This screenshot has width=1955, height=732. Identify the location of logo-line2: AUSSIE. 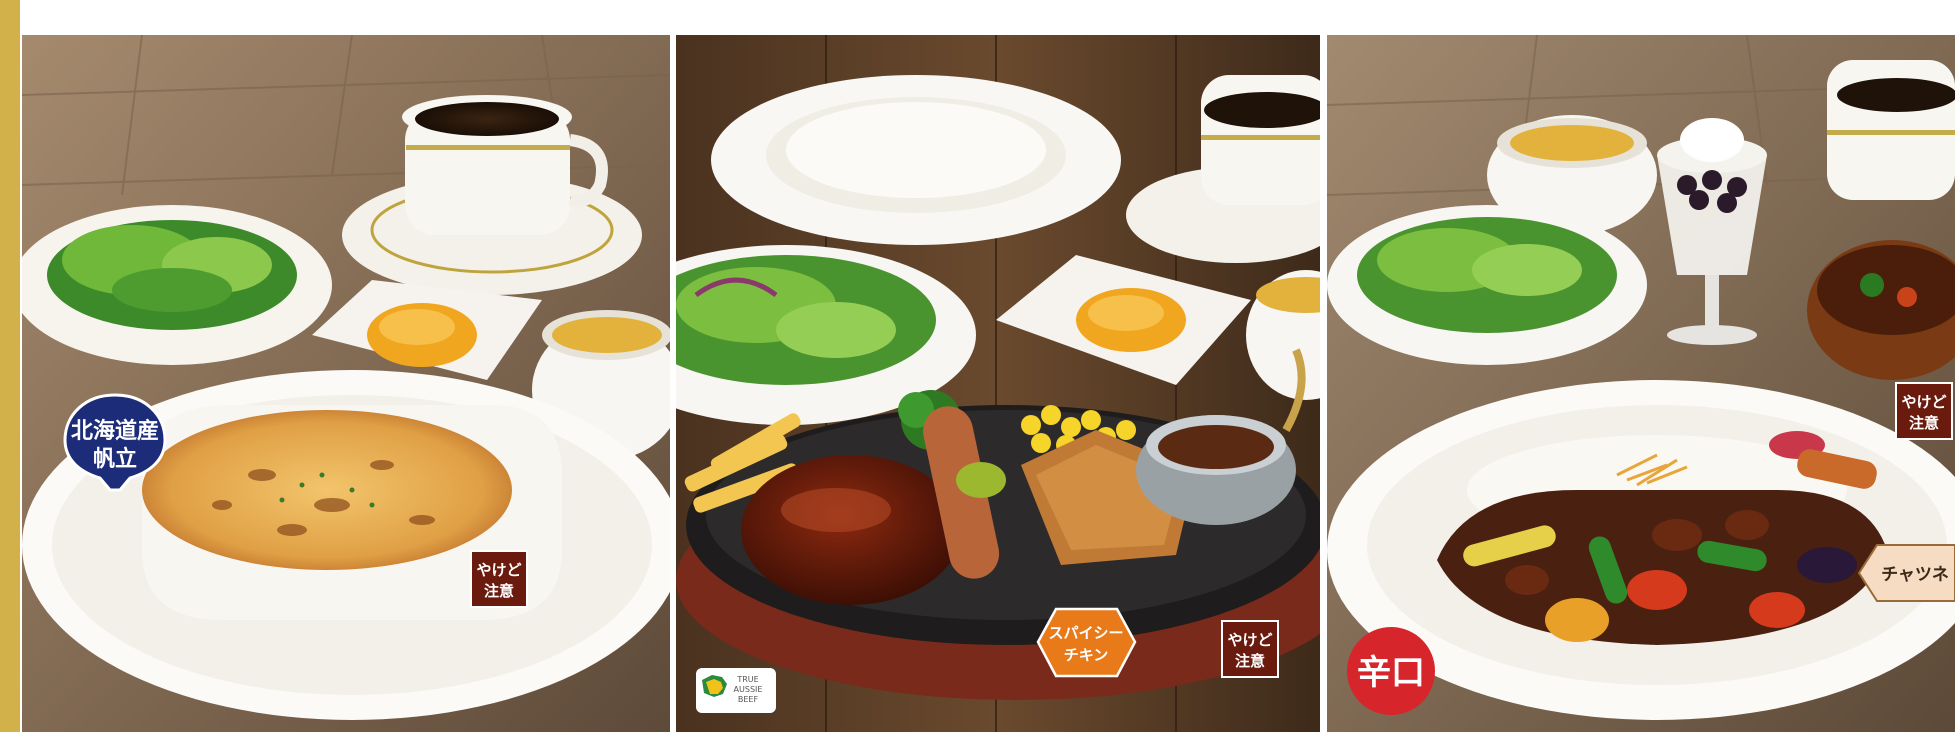
(748, 689).